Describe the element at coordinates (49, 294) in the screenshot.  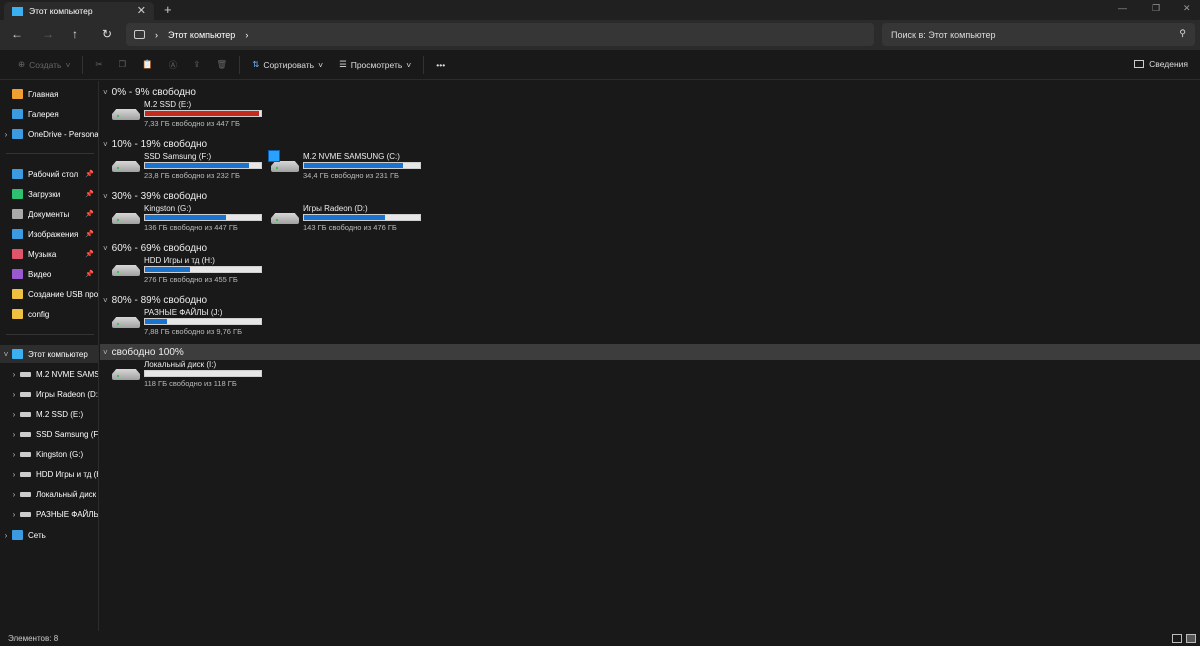
I see `sidebar-item: Создание USB прошивки` at that location.